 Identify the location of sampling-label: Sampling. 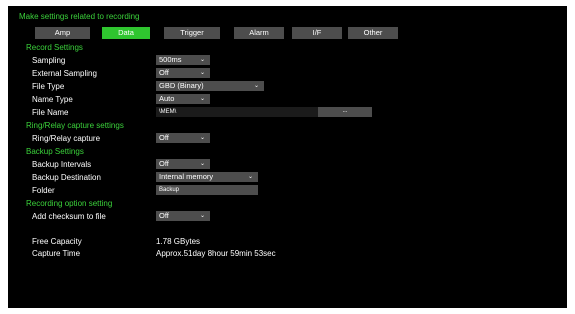
(49, 60).